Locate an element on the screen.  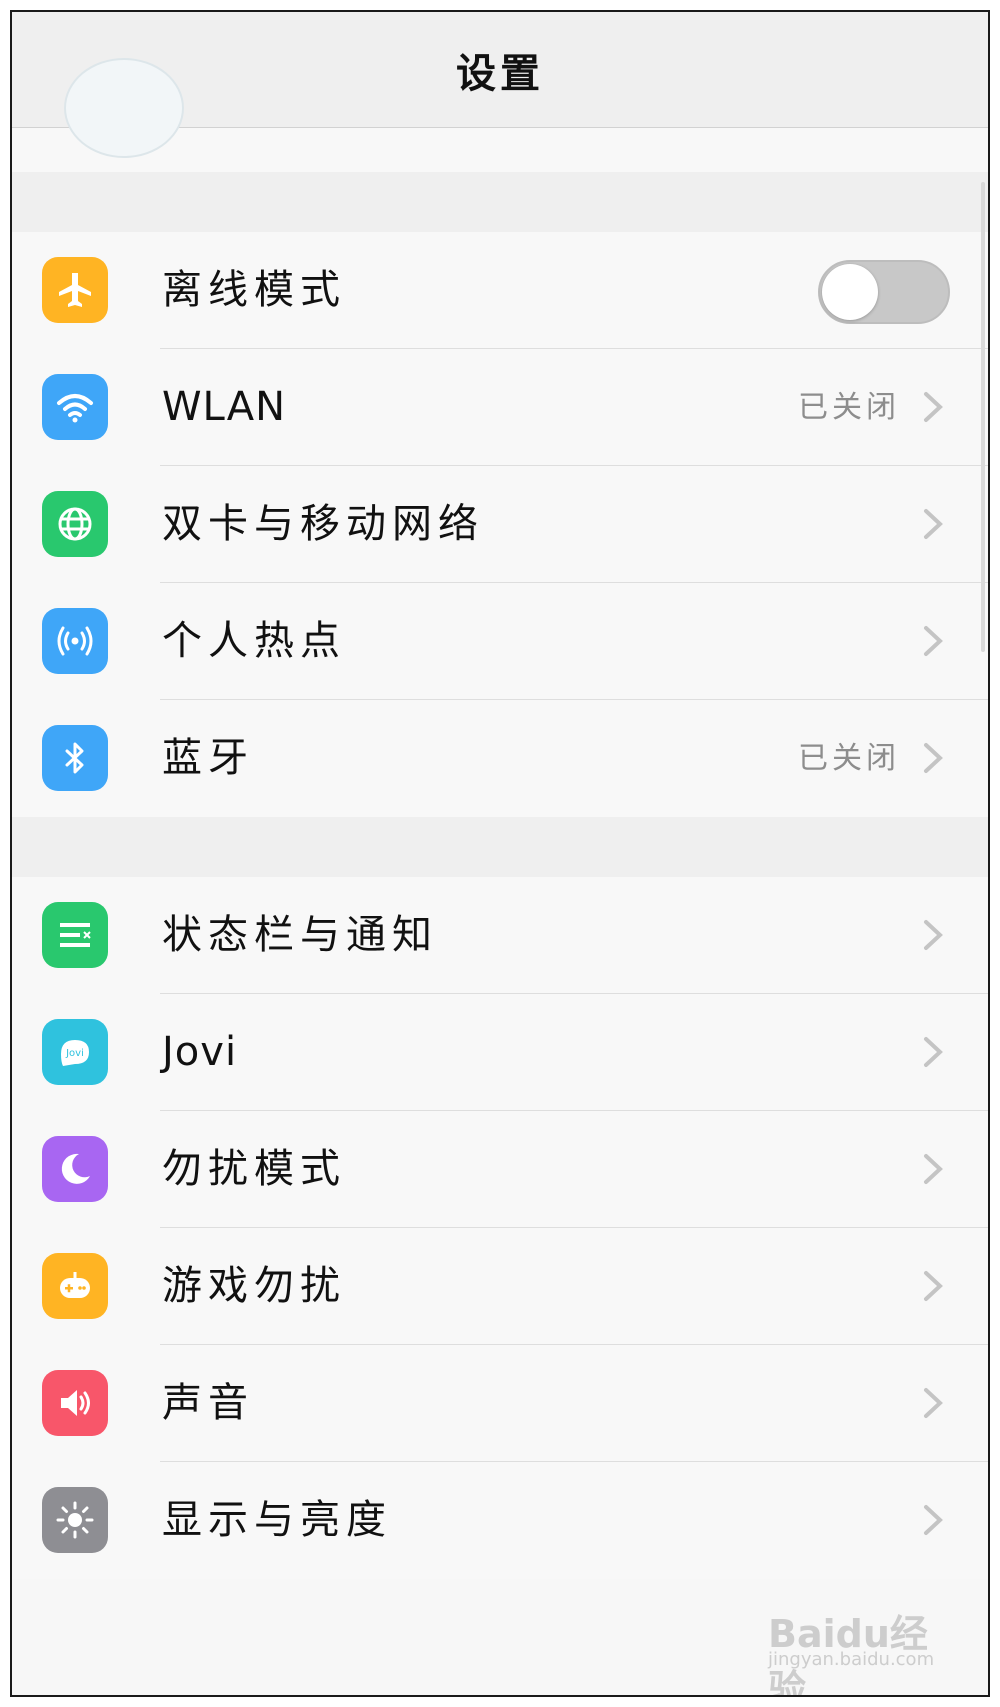
row-label: WLAN is located at coordinates (224, 407).